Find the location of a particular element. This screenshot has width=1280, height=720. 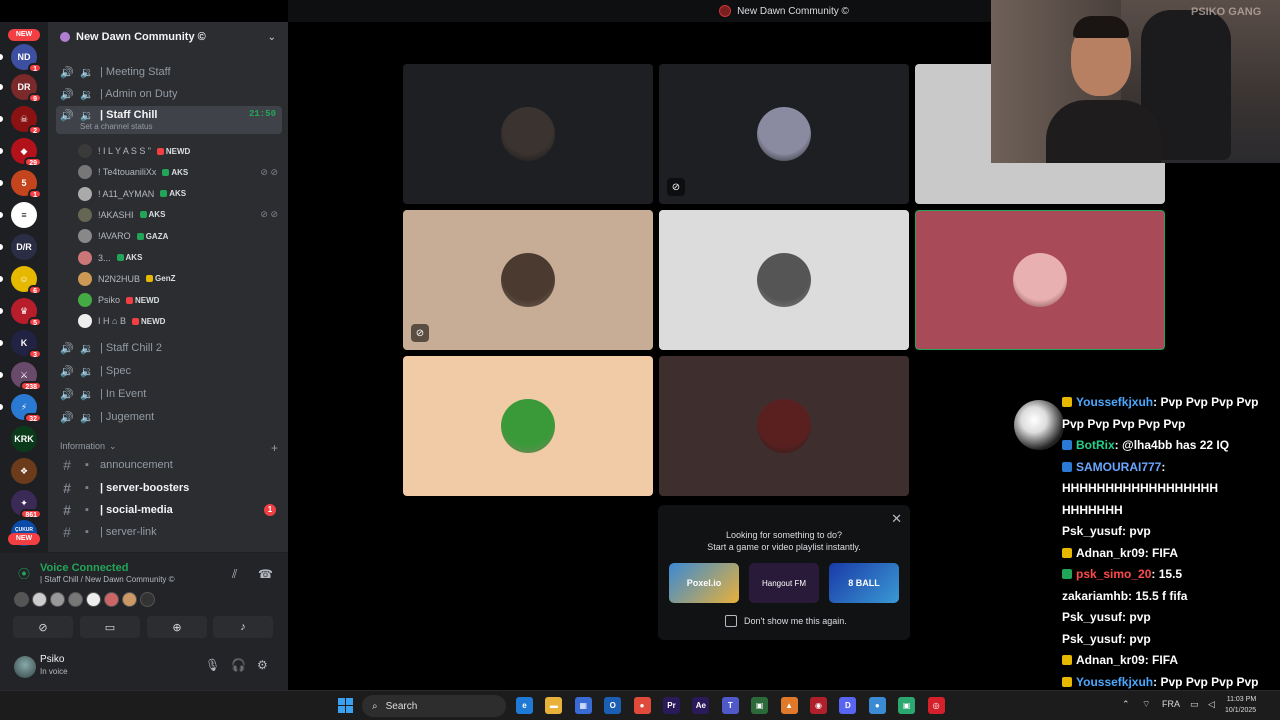

voice-channel: 🔊 🔉 | In Event is located at coordinates (169, 394).